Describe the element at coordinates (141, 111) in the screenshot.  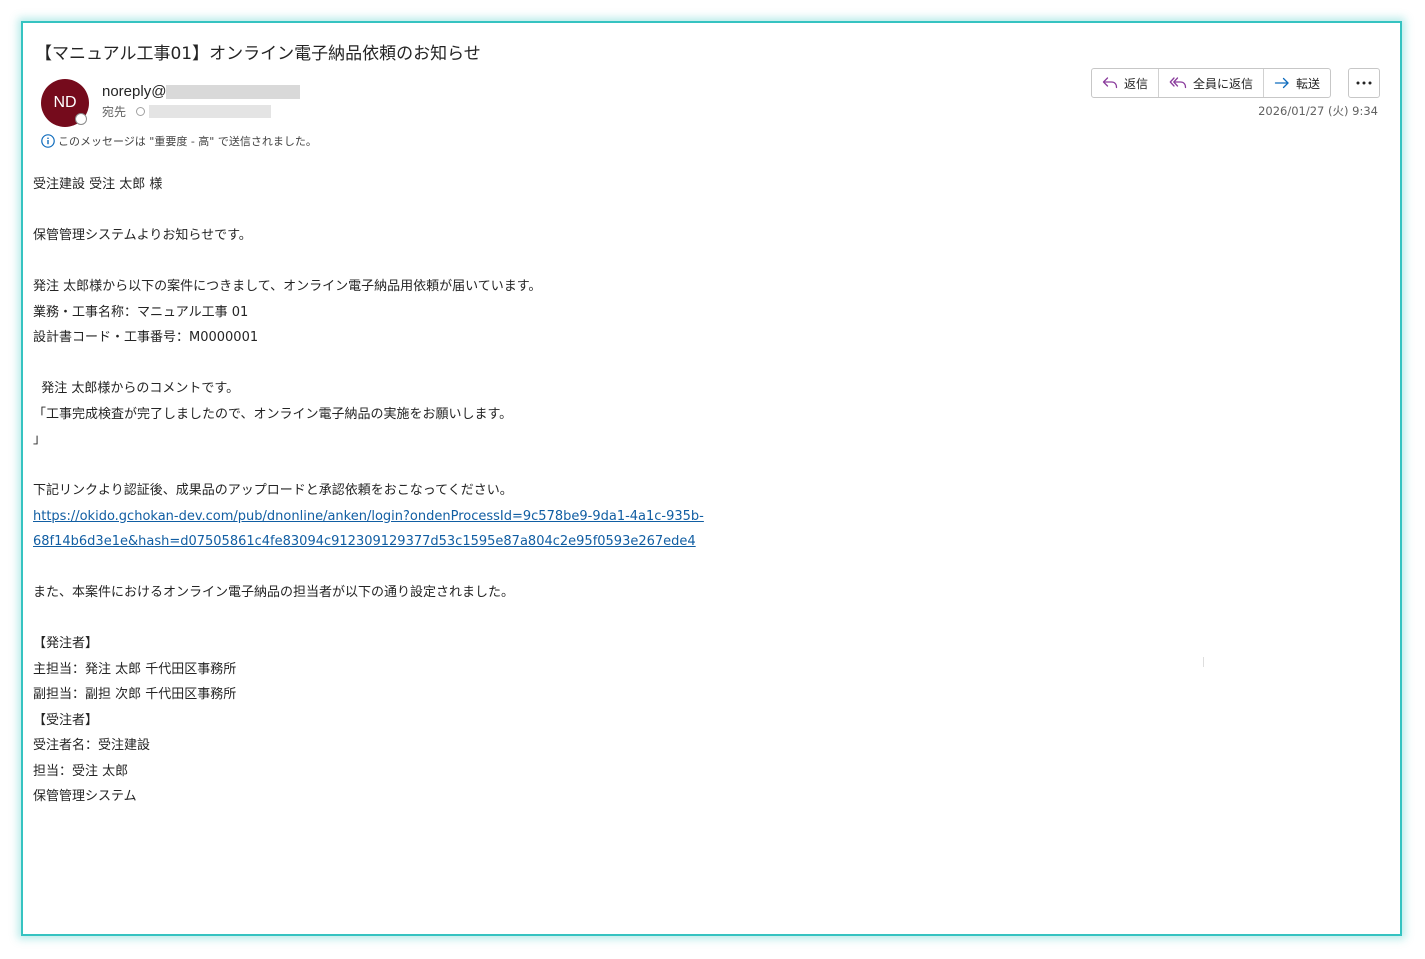
I see `recipient-presence-icon` at that location.